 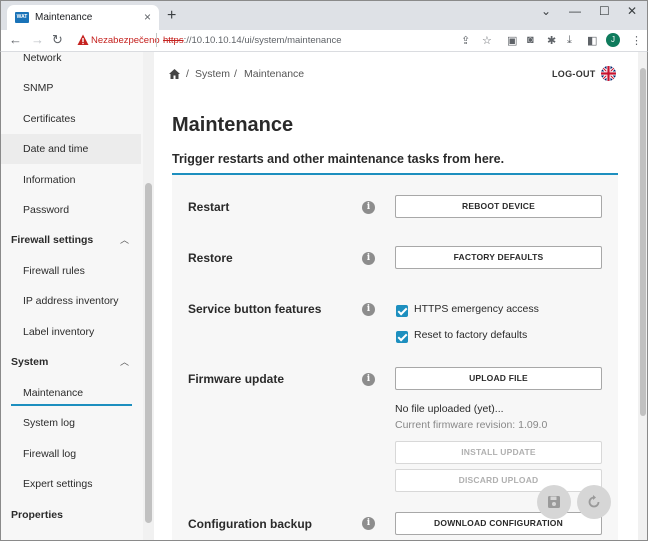 I want to click on tab-close-icon: ×, so click(x=147, y=17).